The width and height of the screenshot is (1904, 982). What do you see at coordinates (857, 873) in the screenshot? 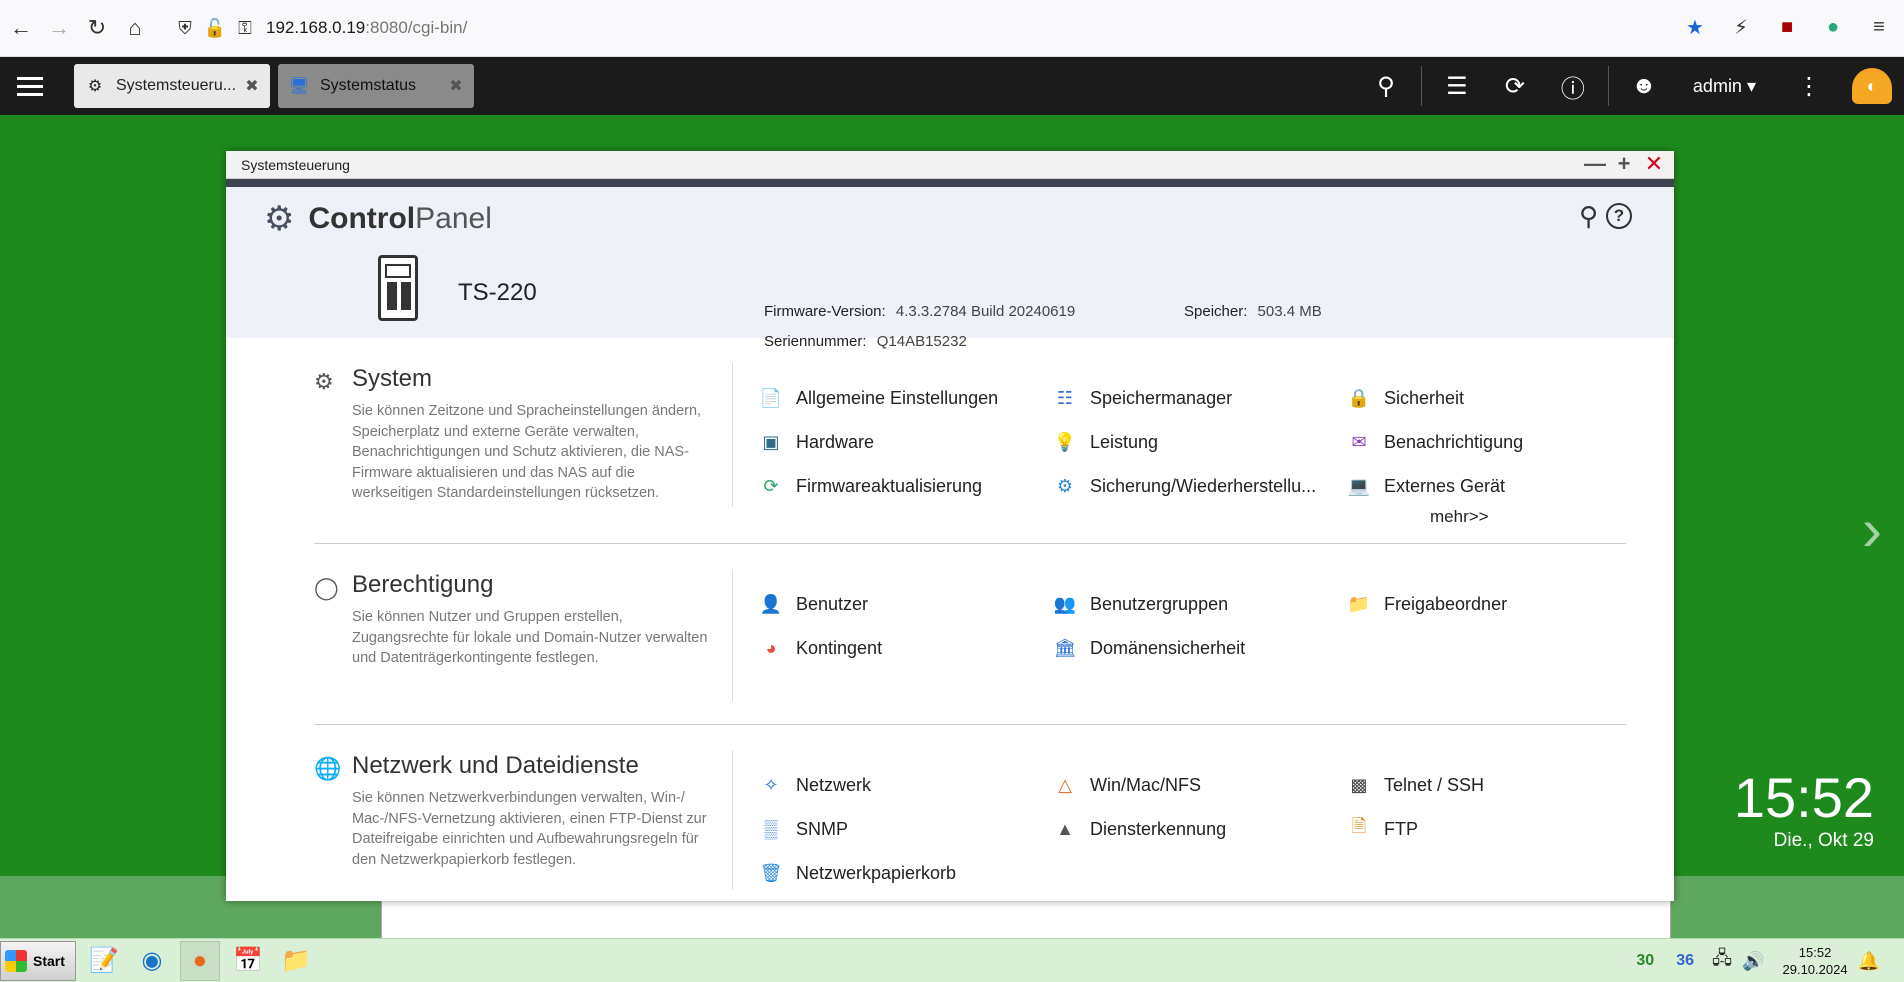
I see `item-netzwerkpapierkorb: 🗑 Netzwerkpapierkorb` at bounding box center [857, 873].